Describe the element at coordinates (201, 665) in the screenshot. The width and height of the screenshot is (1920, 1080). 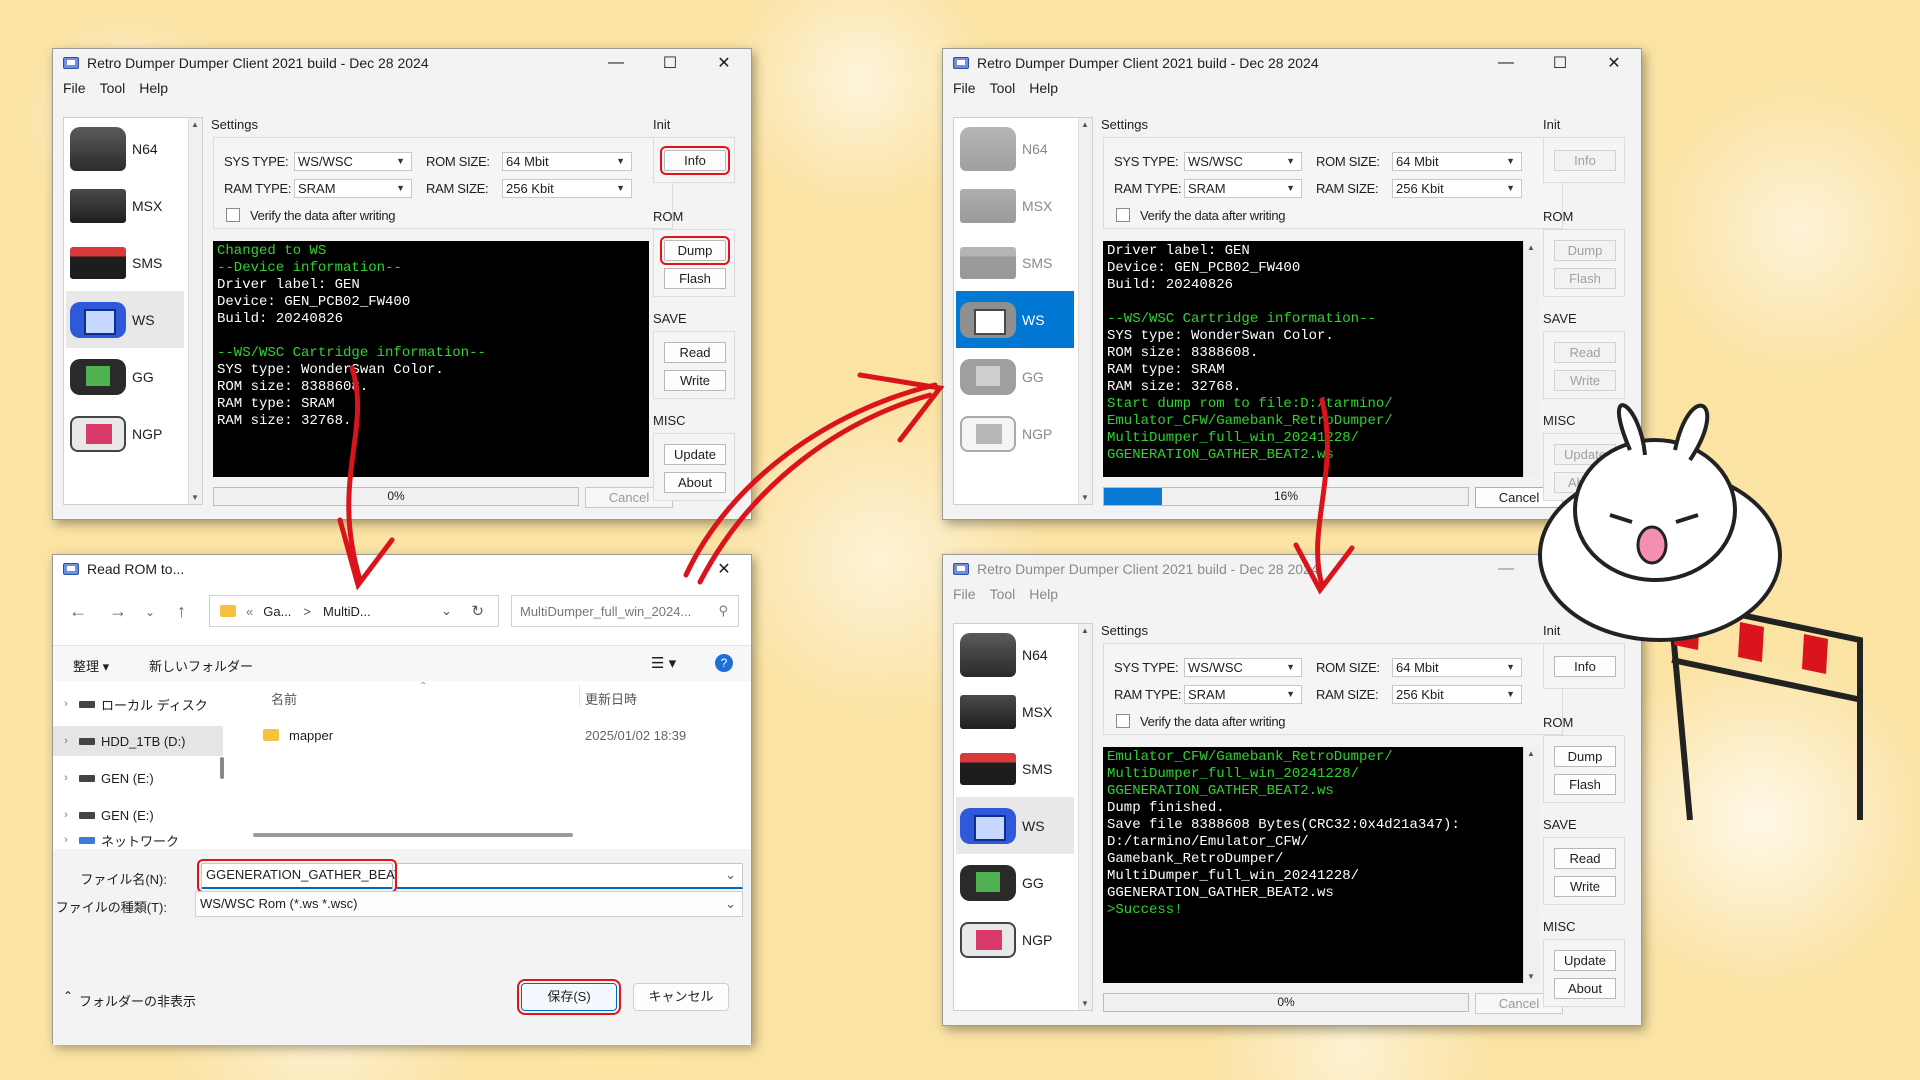
I see `new-folder-button: 新しいフォルダー` at that location.